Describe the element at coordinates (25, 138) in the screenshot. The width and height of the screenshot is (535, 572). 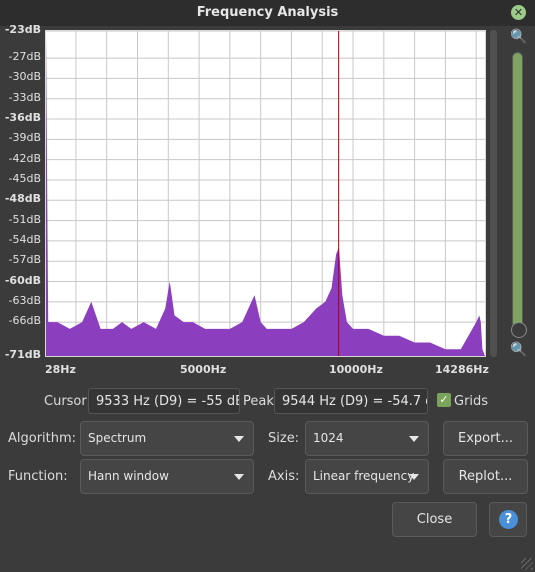
I see `y-tick-label: -39dB` at that location.